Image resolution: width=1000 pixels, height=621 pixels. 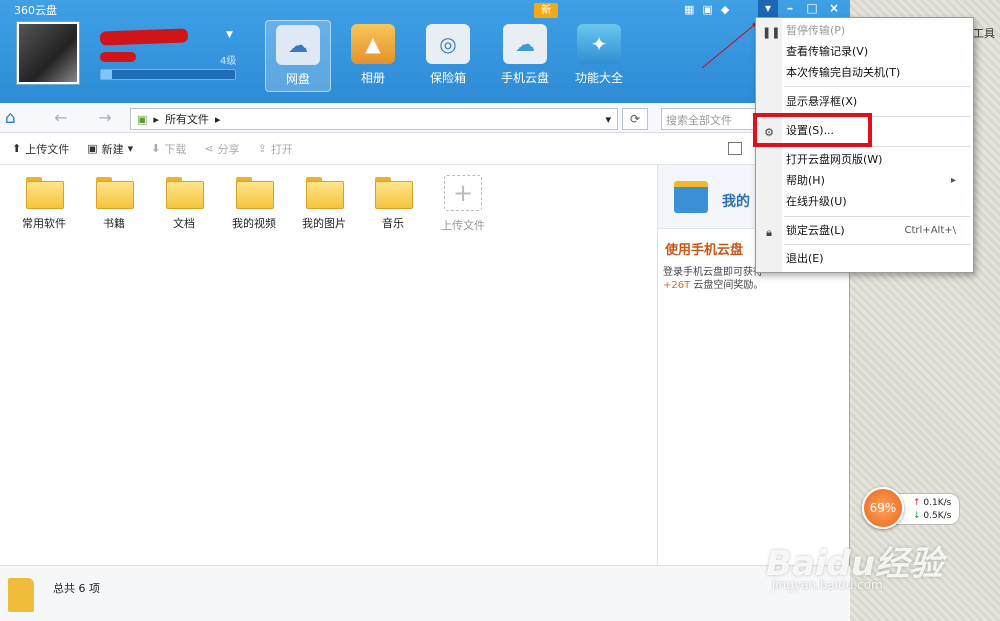 What do you see at coordinates (713, 119) in the screenshot?
I see `search-input: 搜索全部文件` at bounding box center [713, 119].